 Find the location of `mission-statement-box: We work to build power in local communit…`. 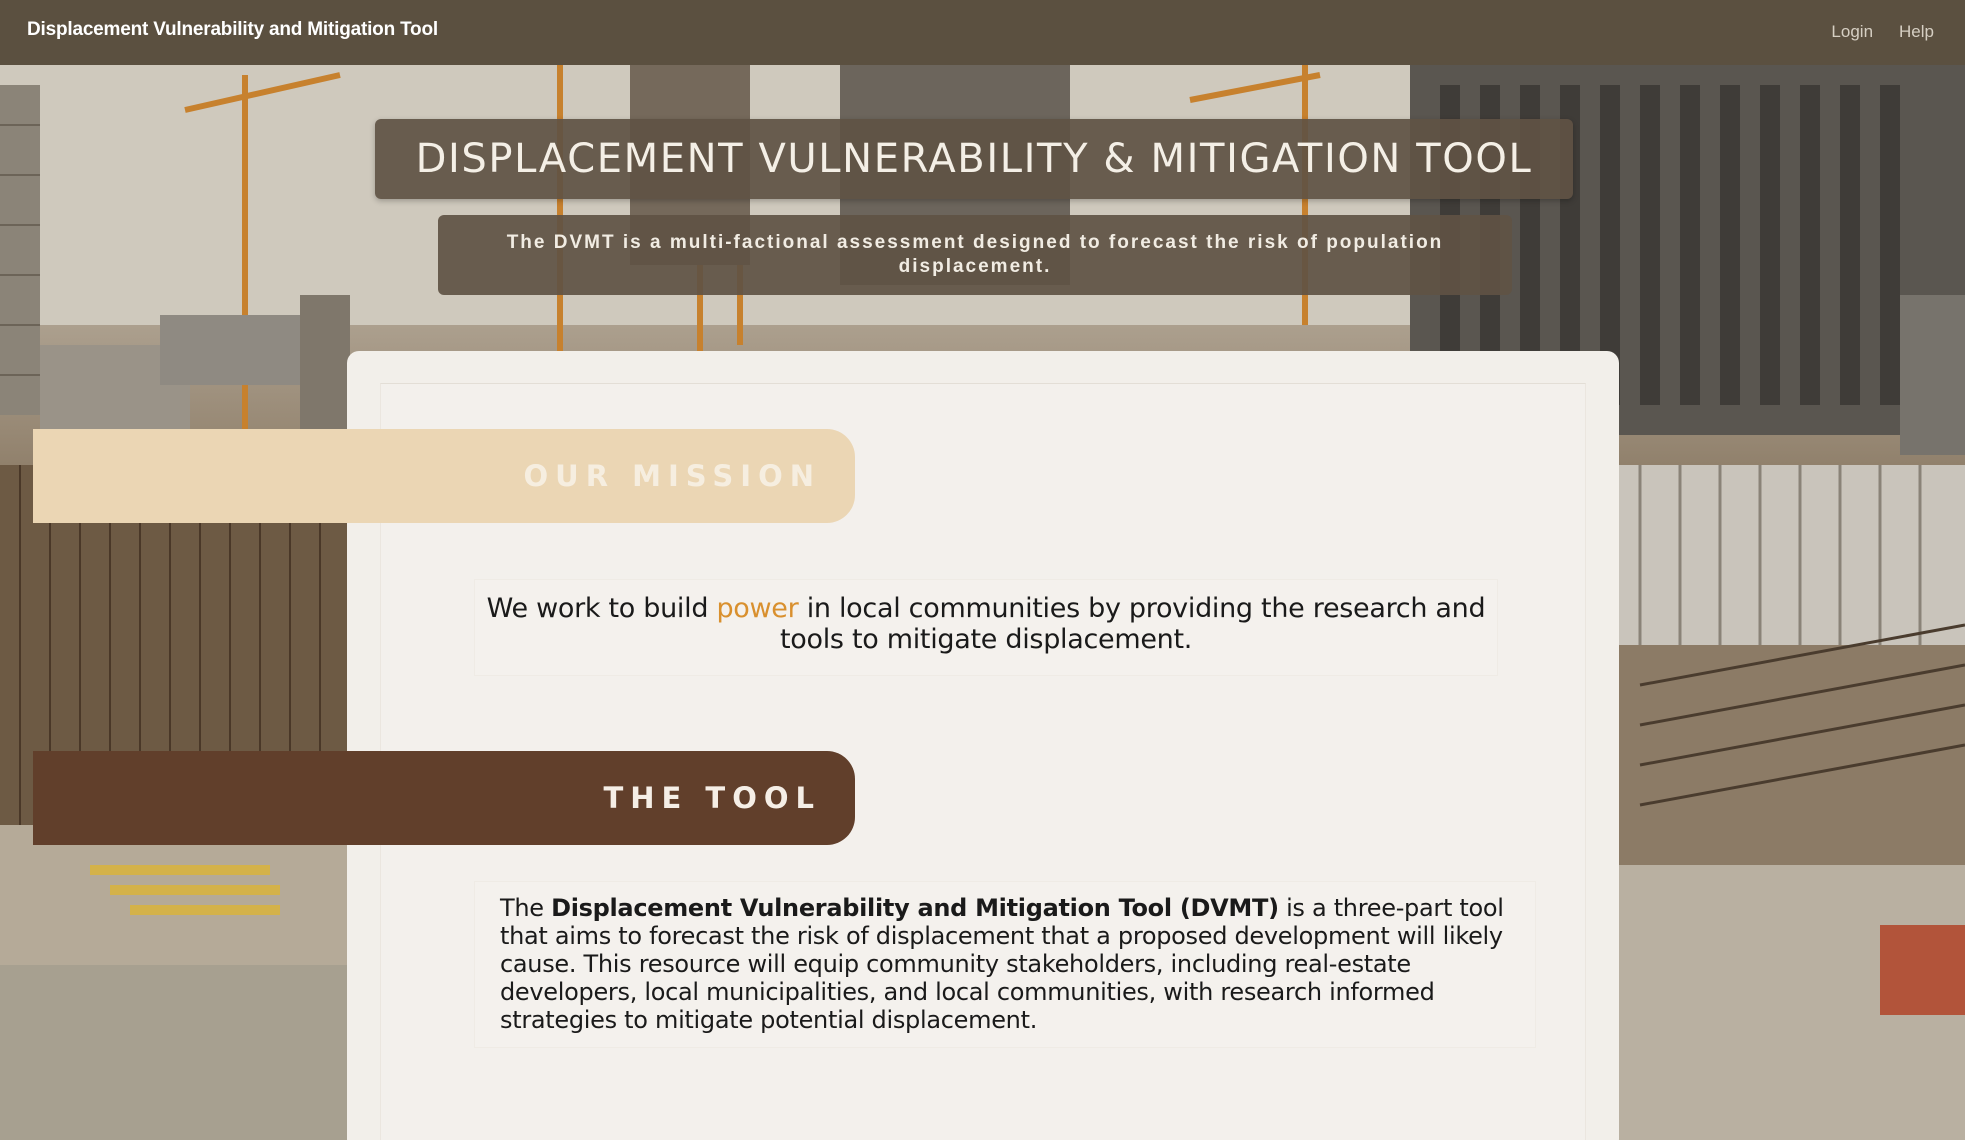

mission-statement-box: We work to build power in local communit… is located at coordinates (986, 627).